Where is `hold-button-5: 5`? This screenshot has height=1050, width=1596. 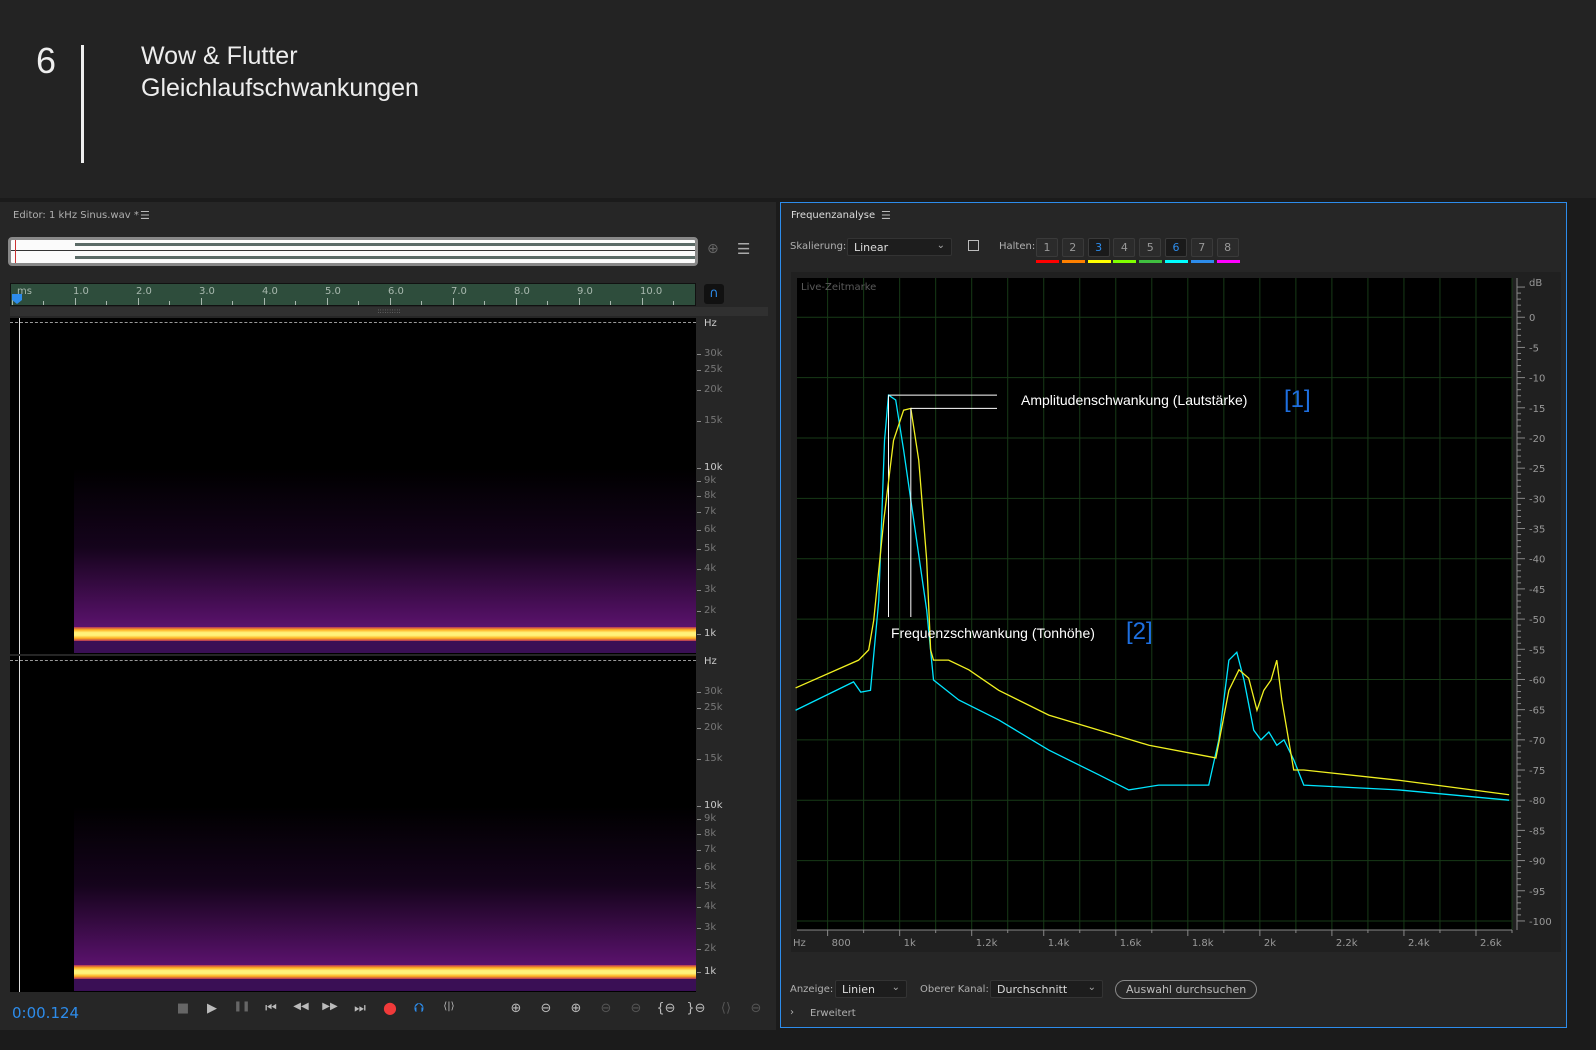
hold-button-5: 5 is located at coordinates (1150, 247).